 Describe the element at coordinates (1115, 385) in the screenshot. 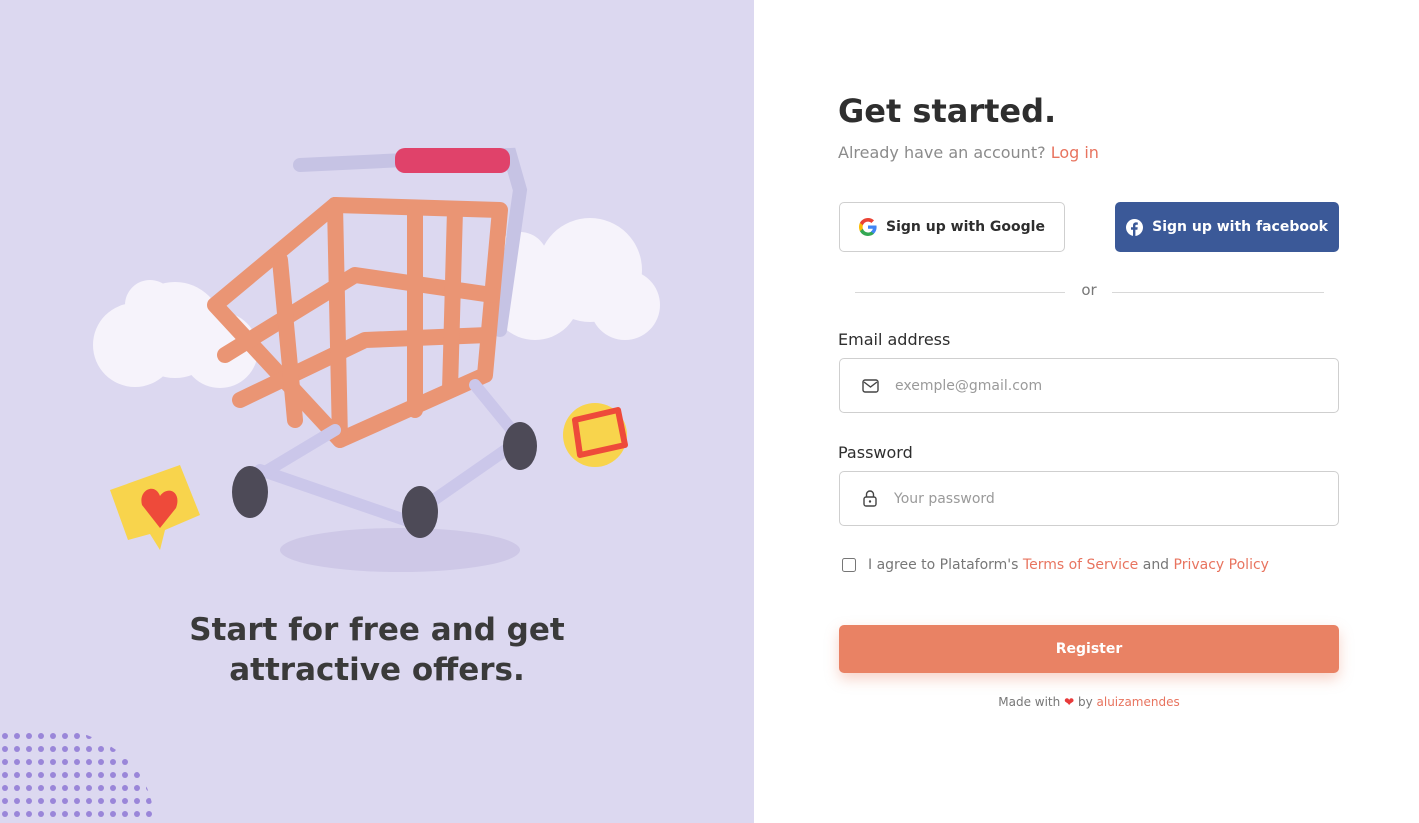

I see `email-input` at that location.